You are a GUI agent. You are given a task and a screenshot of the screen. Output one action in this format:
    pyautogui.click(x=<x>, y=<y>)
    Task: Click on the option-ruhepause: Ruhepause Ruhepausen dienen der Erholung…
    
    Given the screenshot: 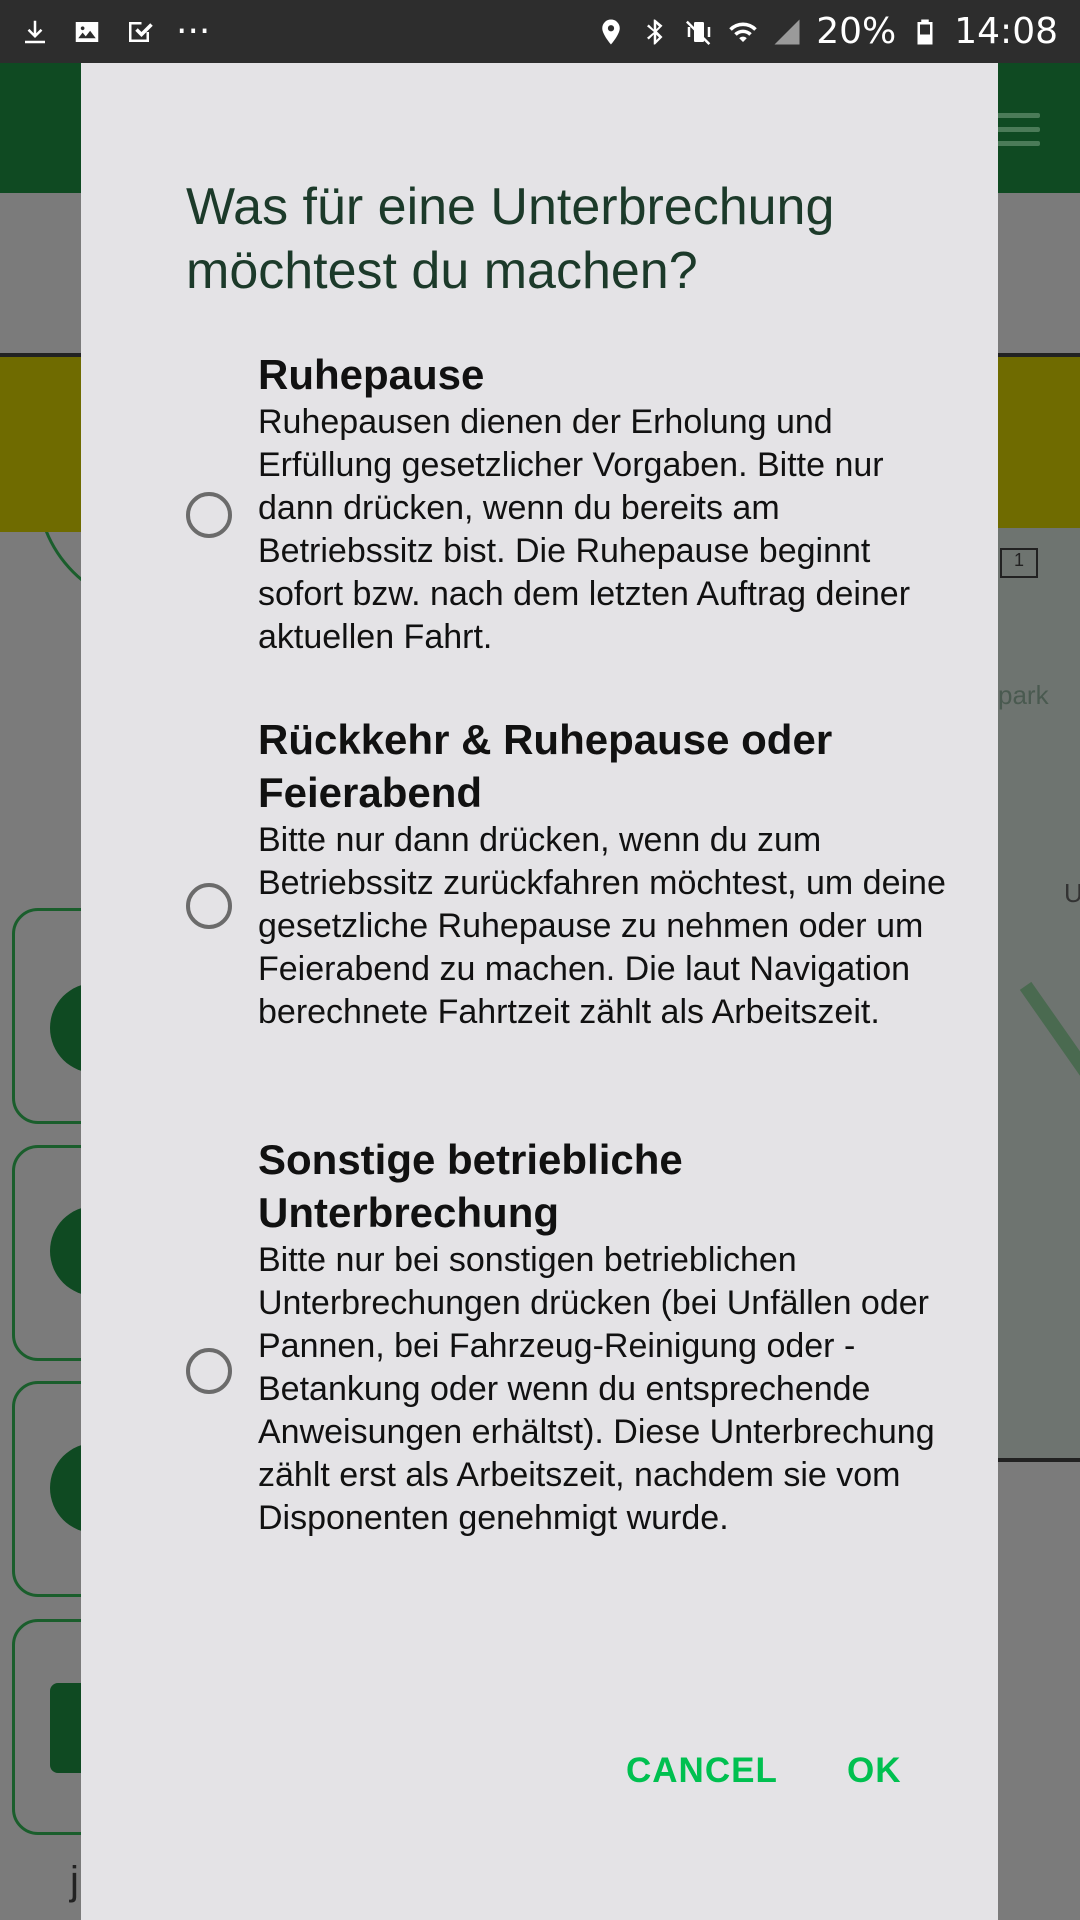 What is the action you would take?
    pyautogui.click(x=576, y=503)
    